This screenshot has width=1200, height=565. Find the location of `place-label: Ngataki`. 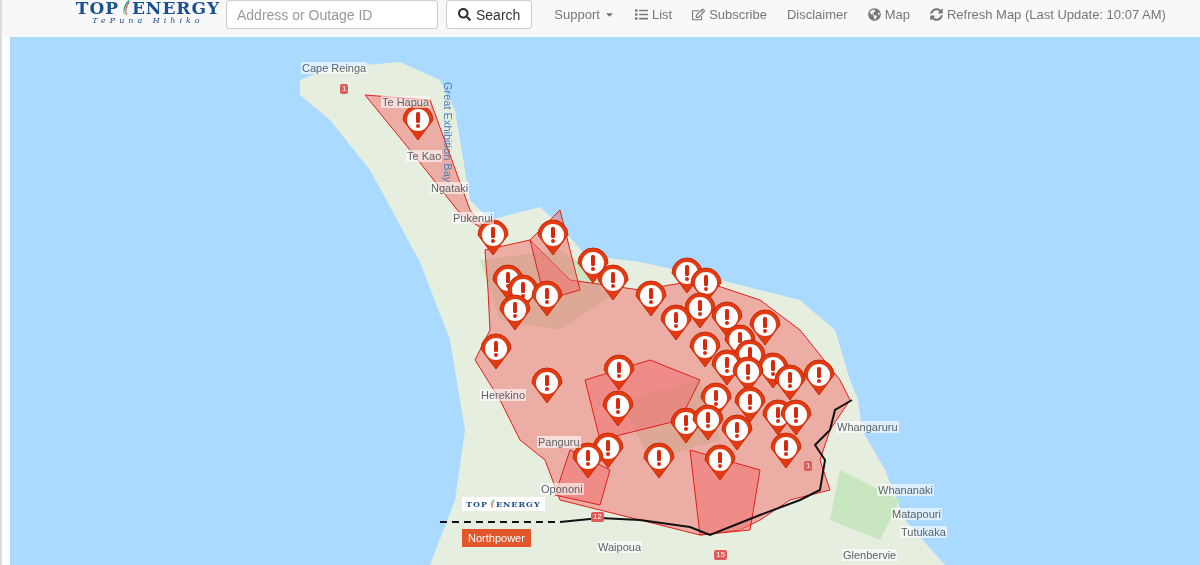

place-label: Ngataki is located at coordinates (450, 188).